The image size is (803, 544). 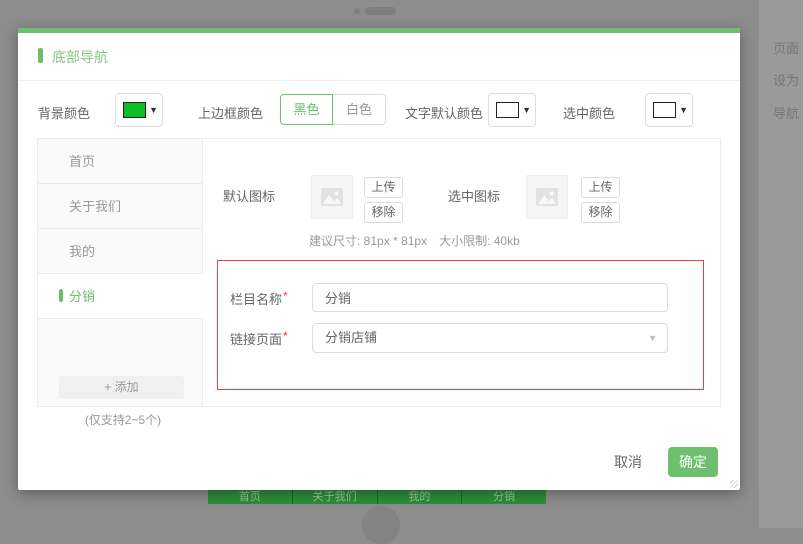 I want to click on link-page-selected-value: 分销店铺, so click(x=351, y=337).